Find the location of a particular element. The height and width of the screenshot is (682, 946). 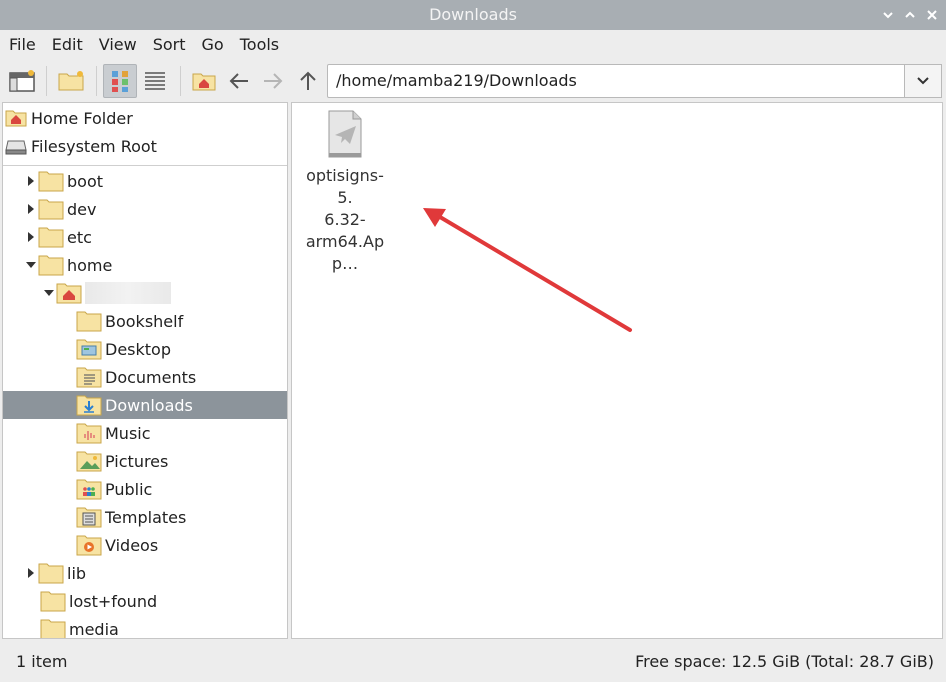

chevron-up-icon is located at coordinates (910, 14).